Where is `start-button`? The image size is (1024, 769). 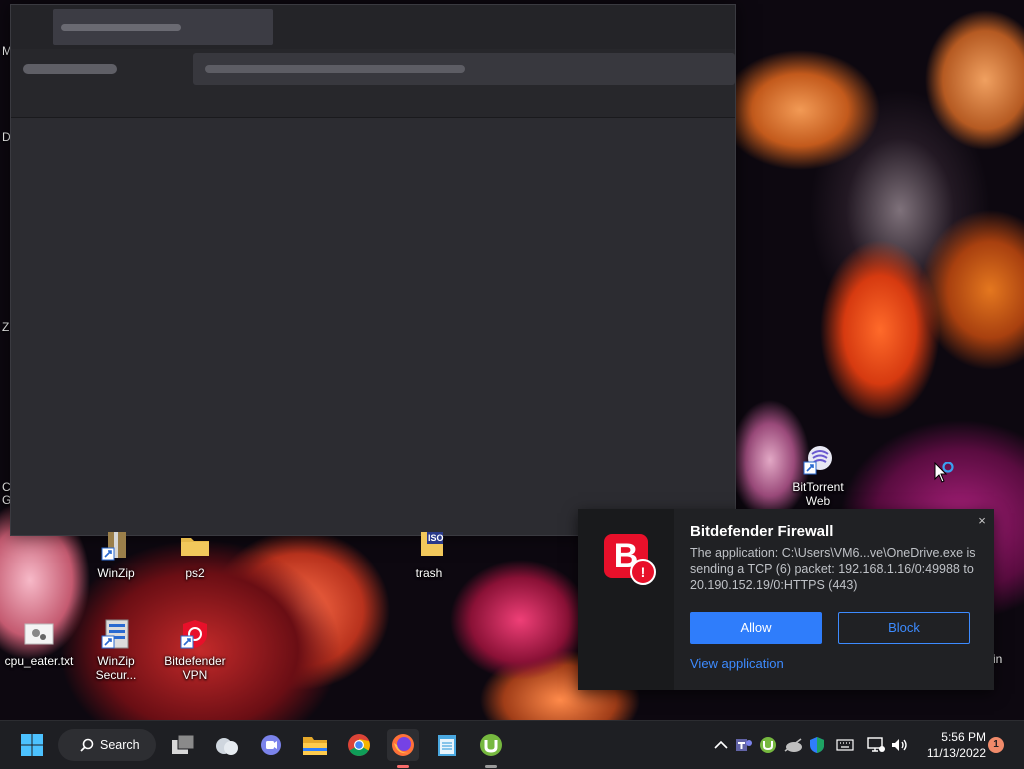 start-button is located at coordinates (32, 745).